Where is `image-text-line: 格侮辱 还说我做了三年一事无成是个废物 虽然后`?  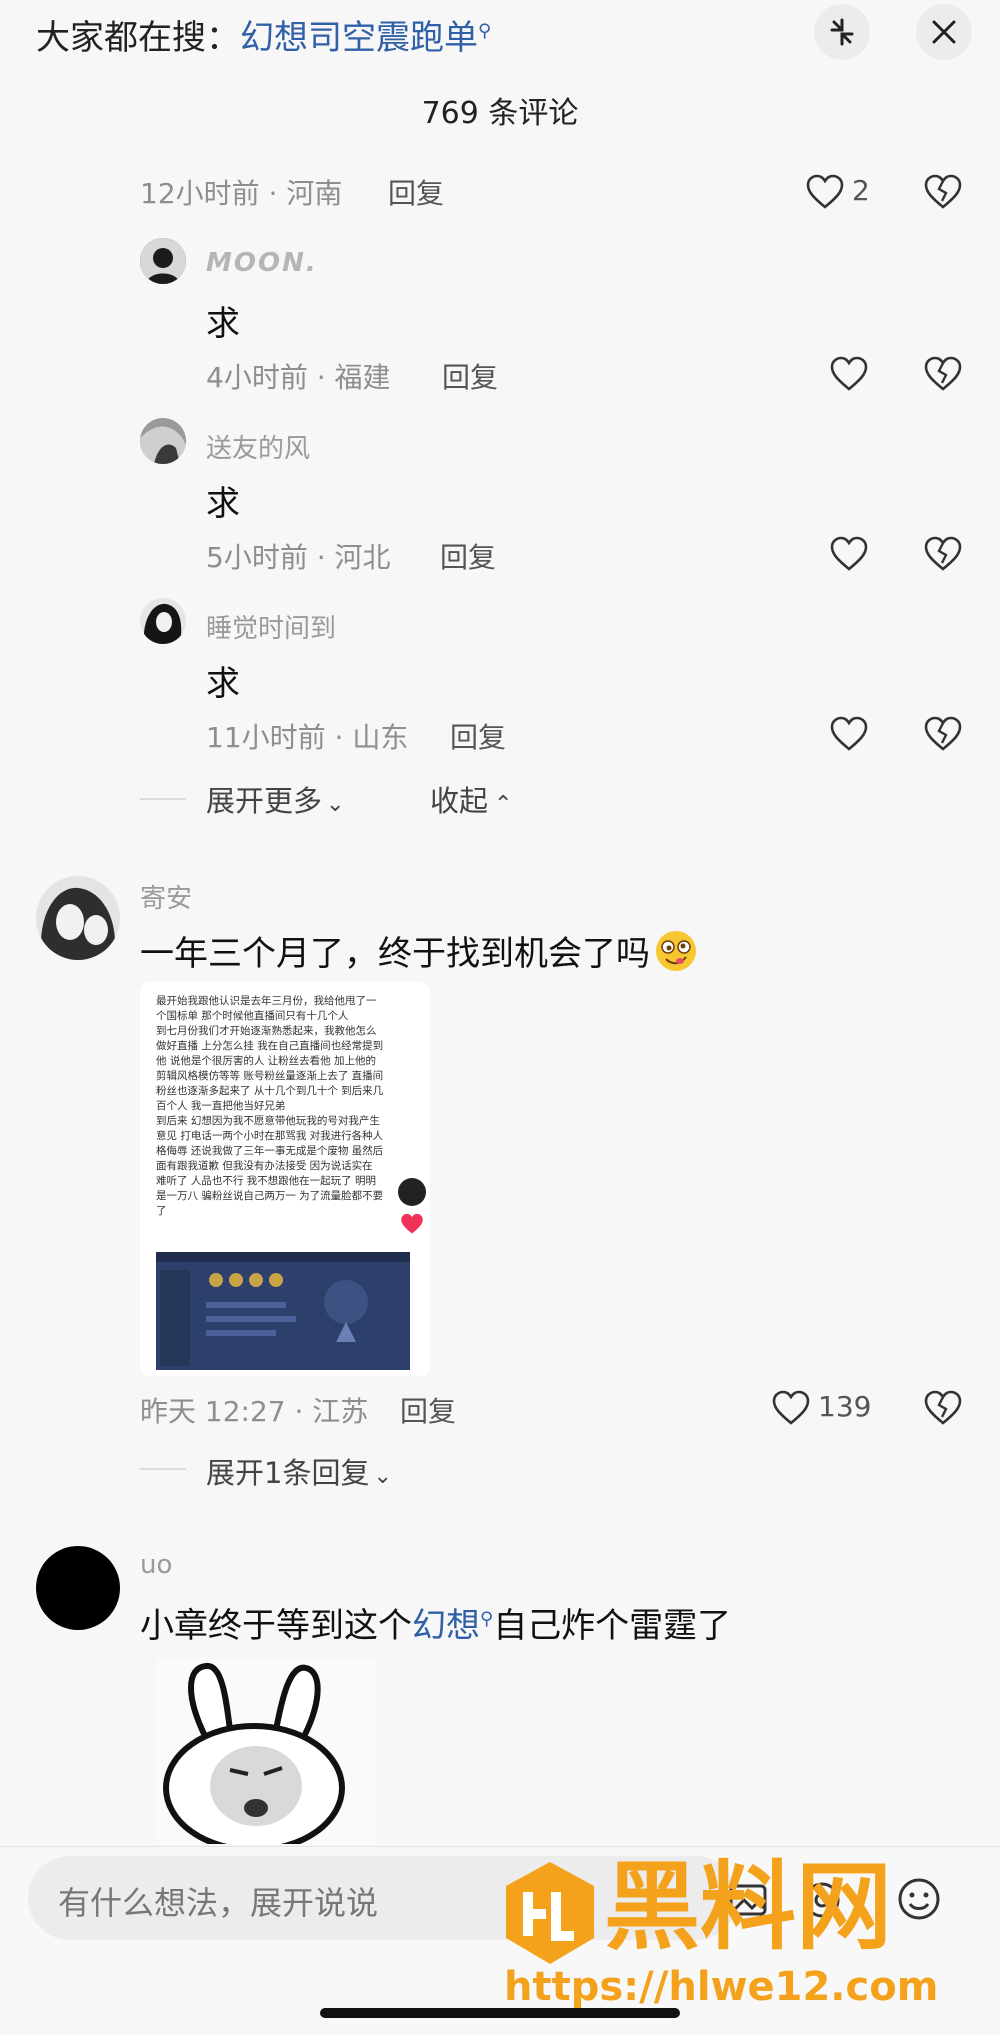 image-text-line: 格侮辱 还说我做了三年一事无成是个废物 虽然后 is located at coordinates (270, 1151).